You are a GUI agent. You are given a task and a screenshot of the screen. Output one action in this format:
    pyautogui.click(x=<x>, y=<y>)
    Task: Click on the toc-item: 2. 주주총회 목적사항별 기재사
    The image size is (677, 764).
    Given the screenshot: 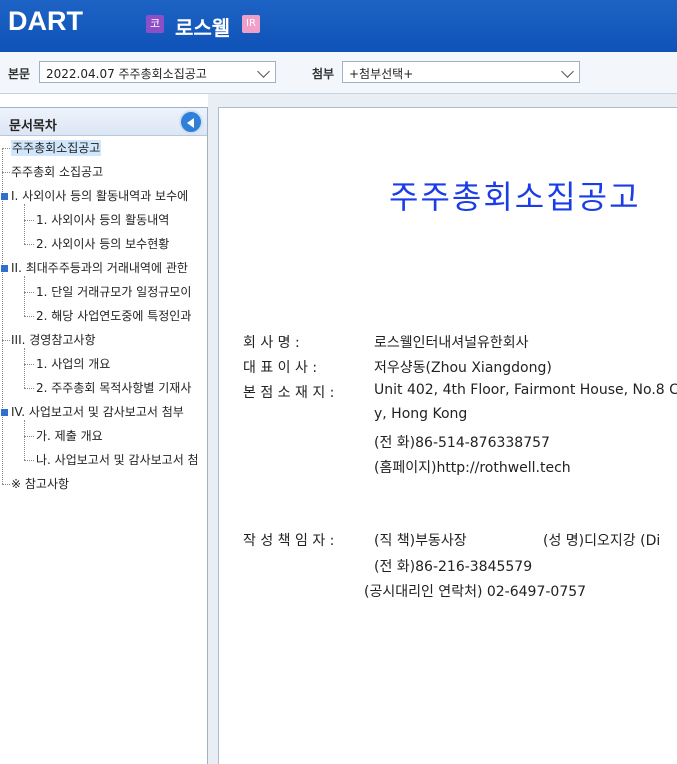 What is the action you would take?
    pyautogui.click(x=121, y=388)
    